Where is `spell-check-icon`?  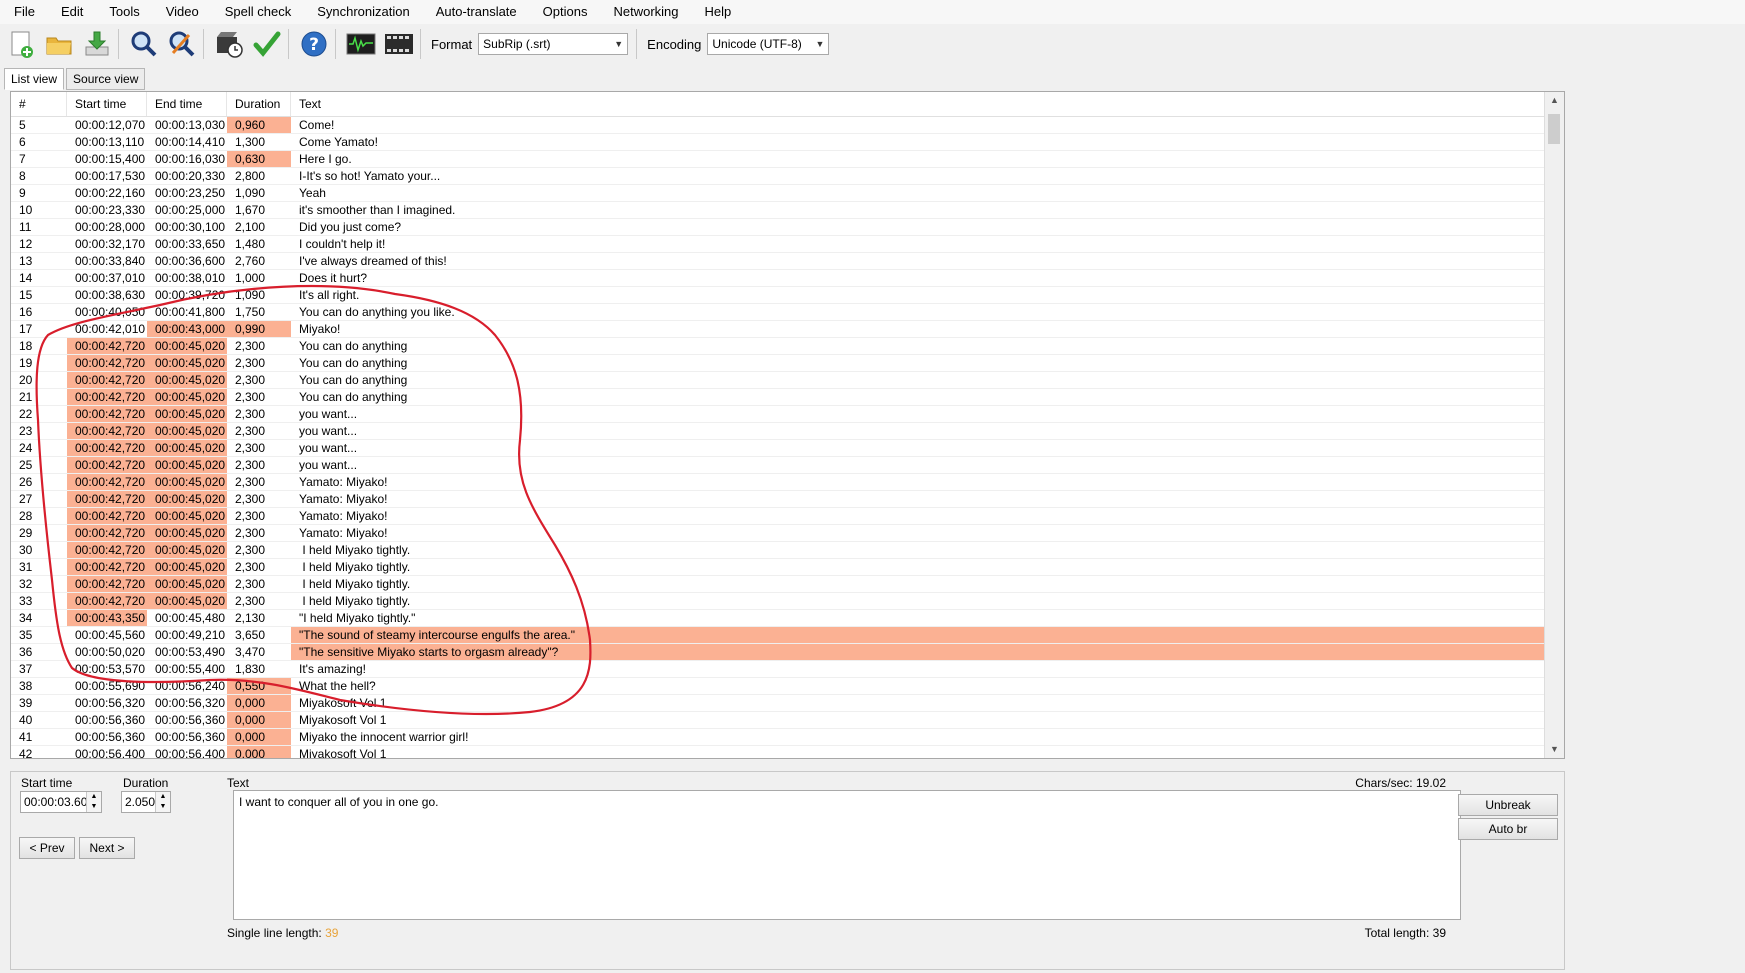
spell-check-icon is located at coordinates (267, 44).